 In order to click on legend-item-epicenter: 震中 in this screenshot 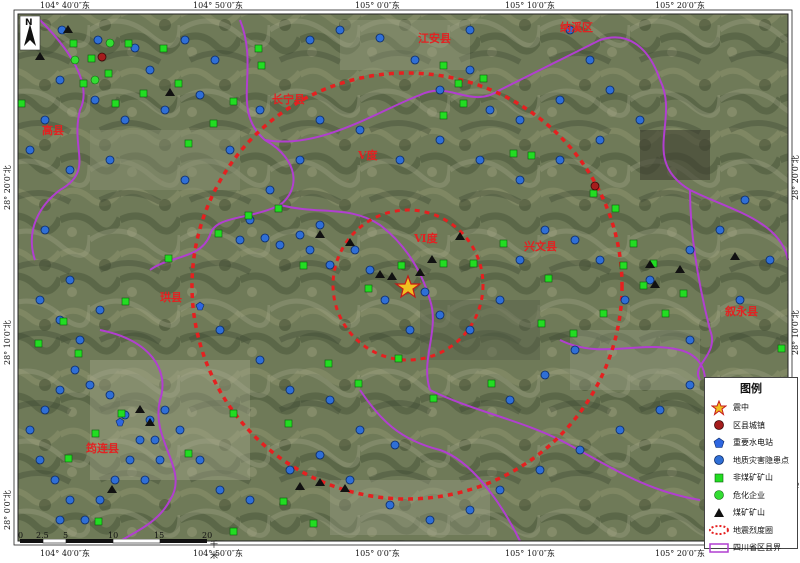, I will do `click(751, 408)`.